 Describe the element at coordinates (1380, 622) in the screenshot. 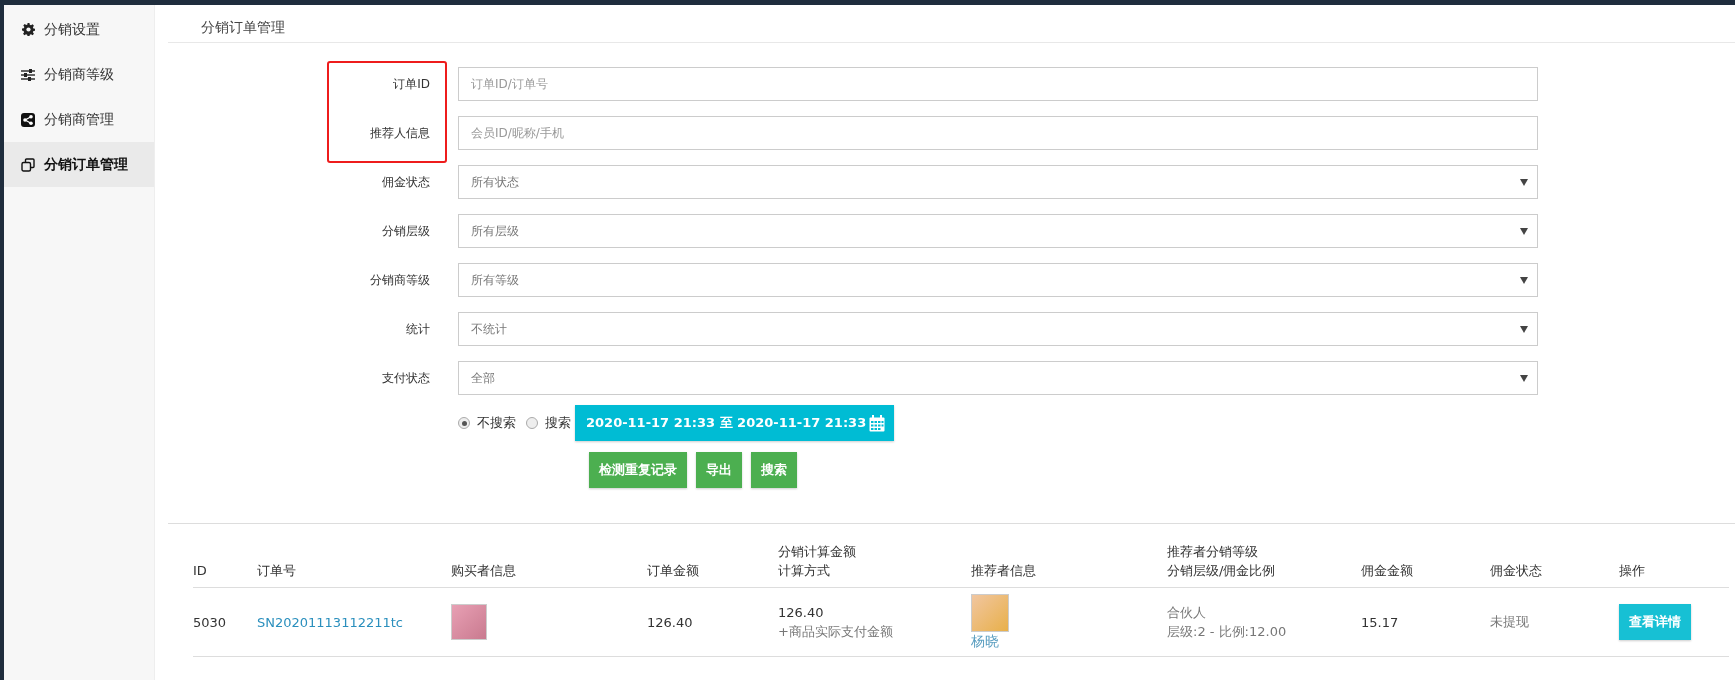

I see `table-cell: 15.17` at that location.